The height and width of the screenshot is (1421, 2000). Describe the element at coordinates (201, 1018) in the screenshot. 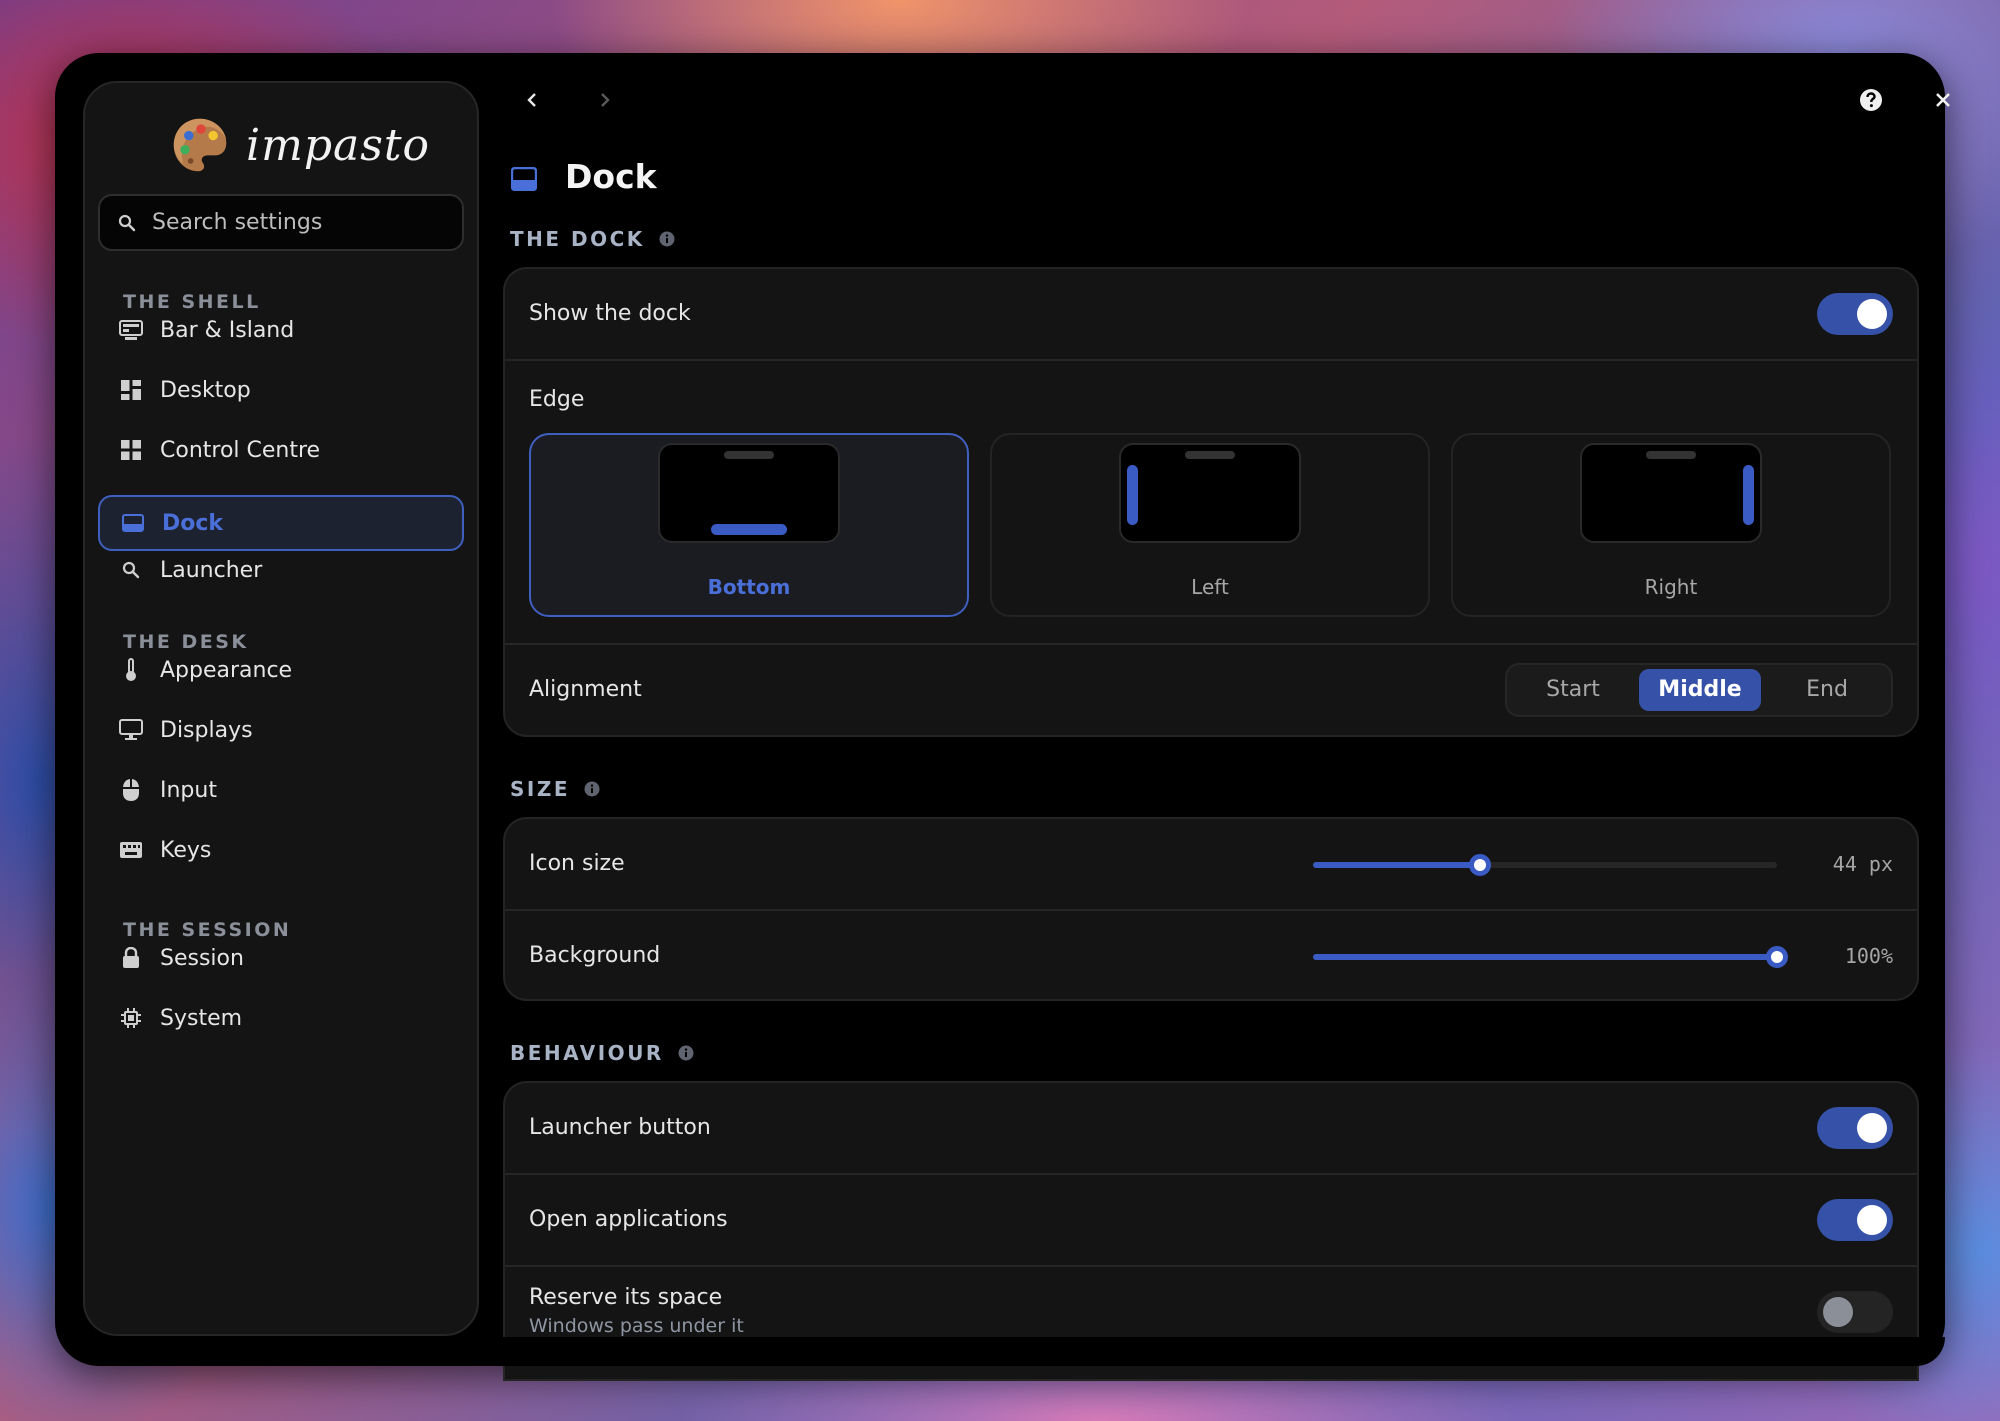

I see `sidebar-item-label: System` at that location.